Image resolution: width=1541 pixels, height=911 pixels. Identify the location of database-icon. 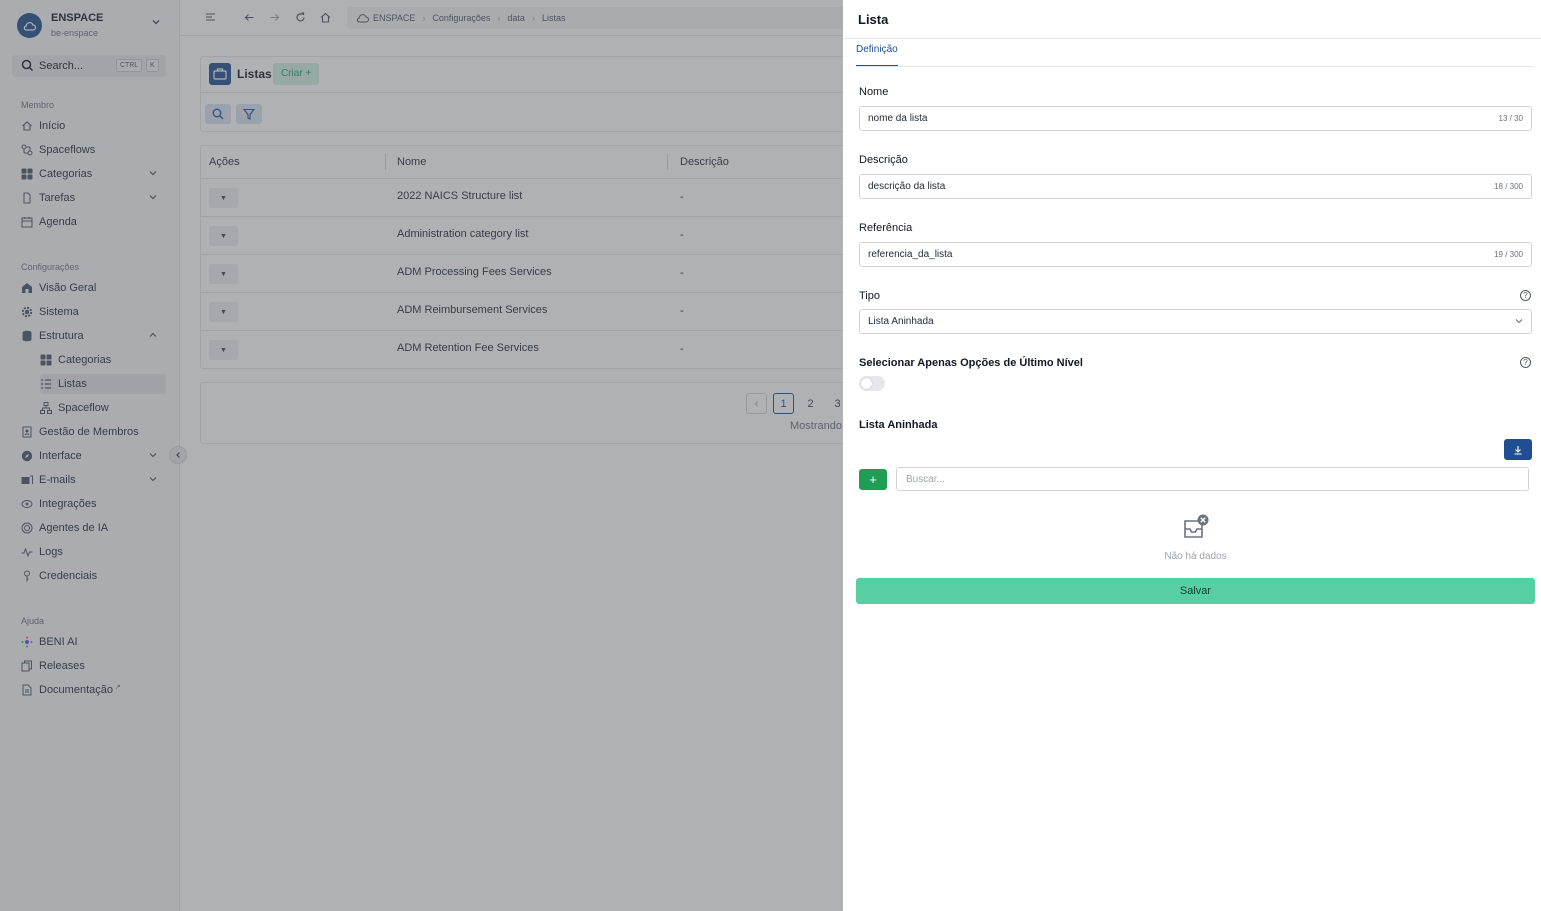
(27, 336).